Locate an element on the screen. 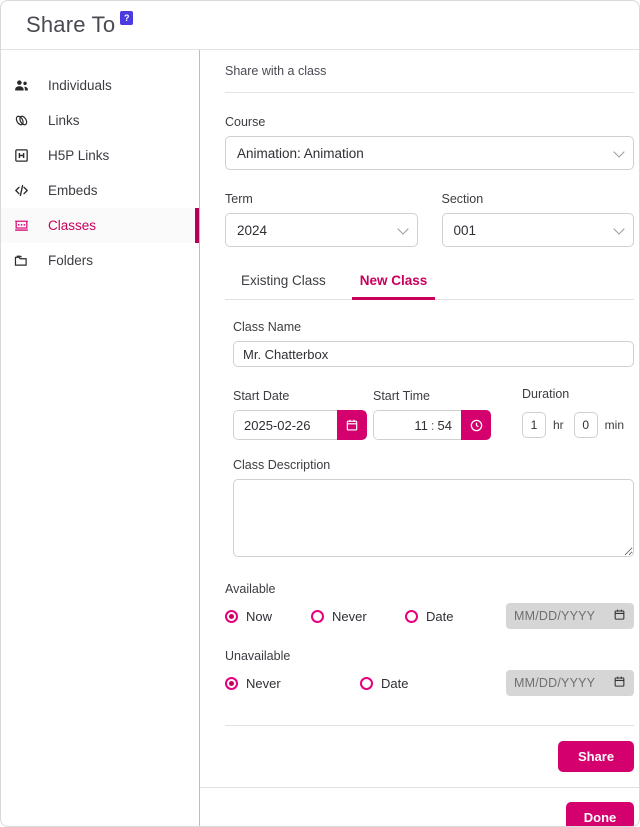 The image size is (640, 827). radio-label: Now is located at coordinates (259, 616).